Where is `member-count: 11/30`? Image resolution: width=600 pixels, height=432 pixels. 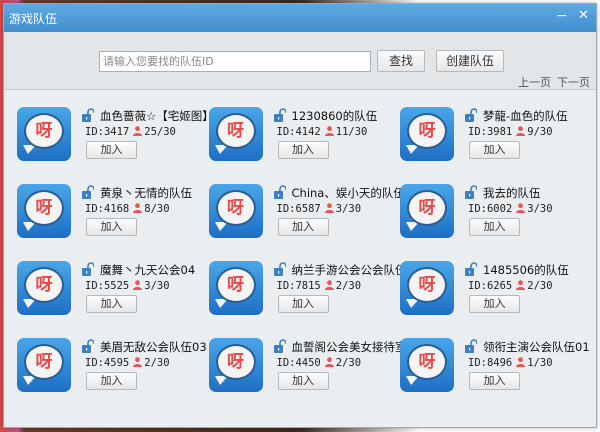
member-count: 11/30 is located at coordinates (351, 132).